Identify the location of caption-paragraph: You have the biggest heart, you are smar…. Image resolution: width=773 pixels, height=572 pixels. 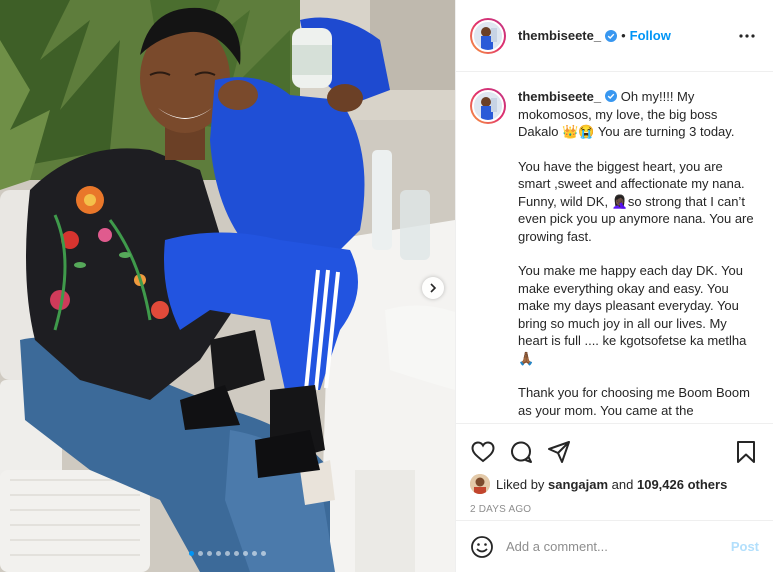
(638, 201).